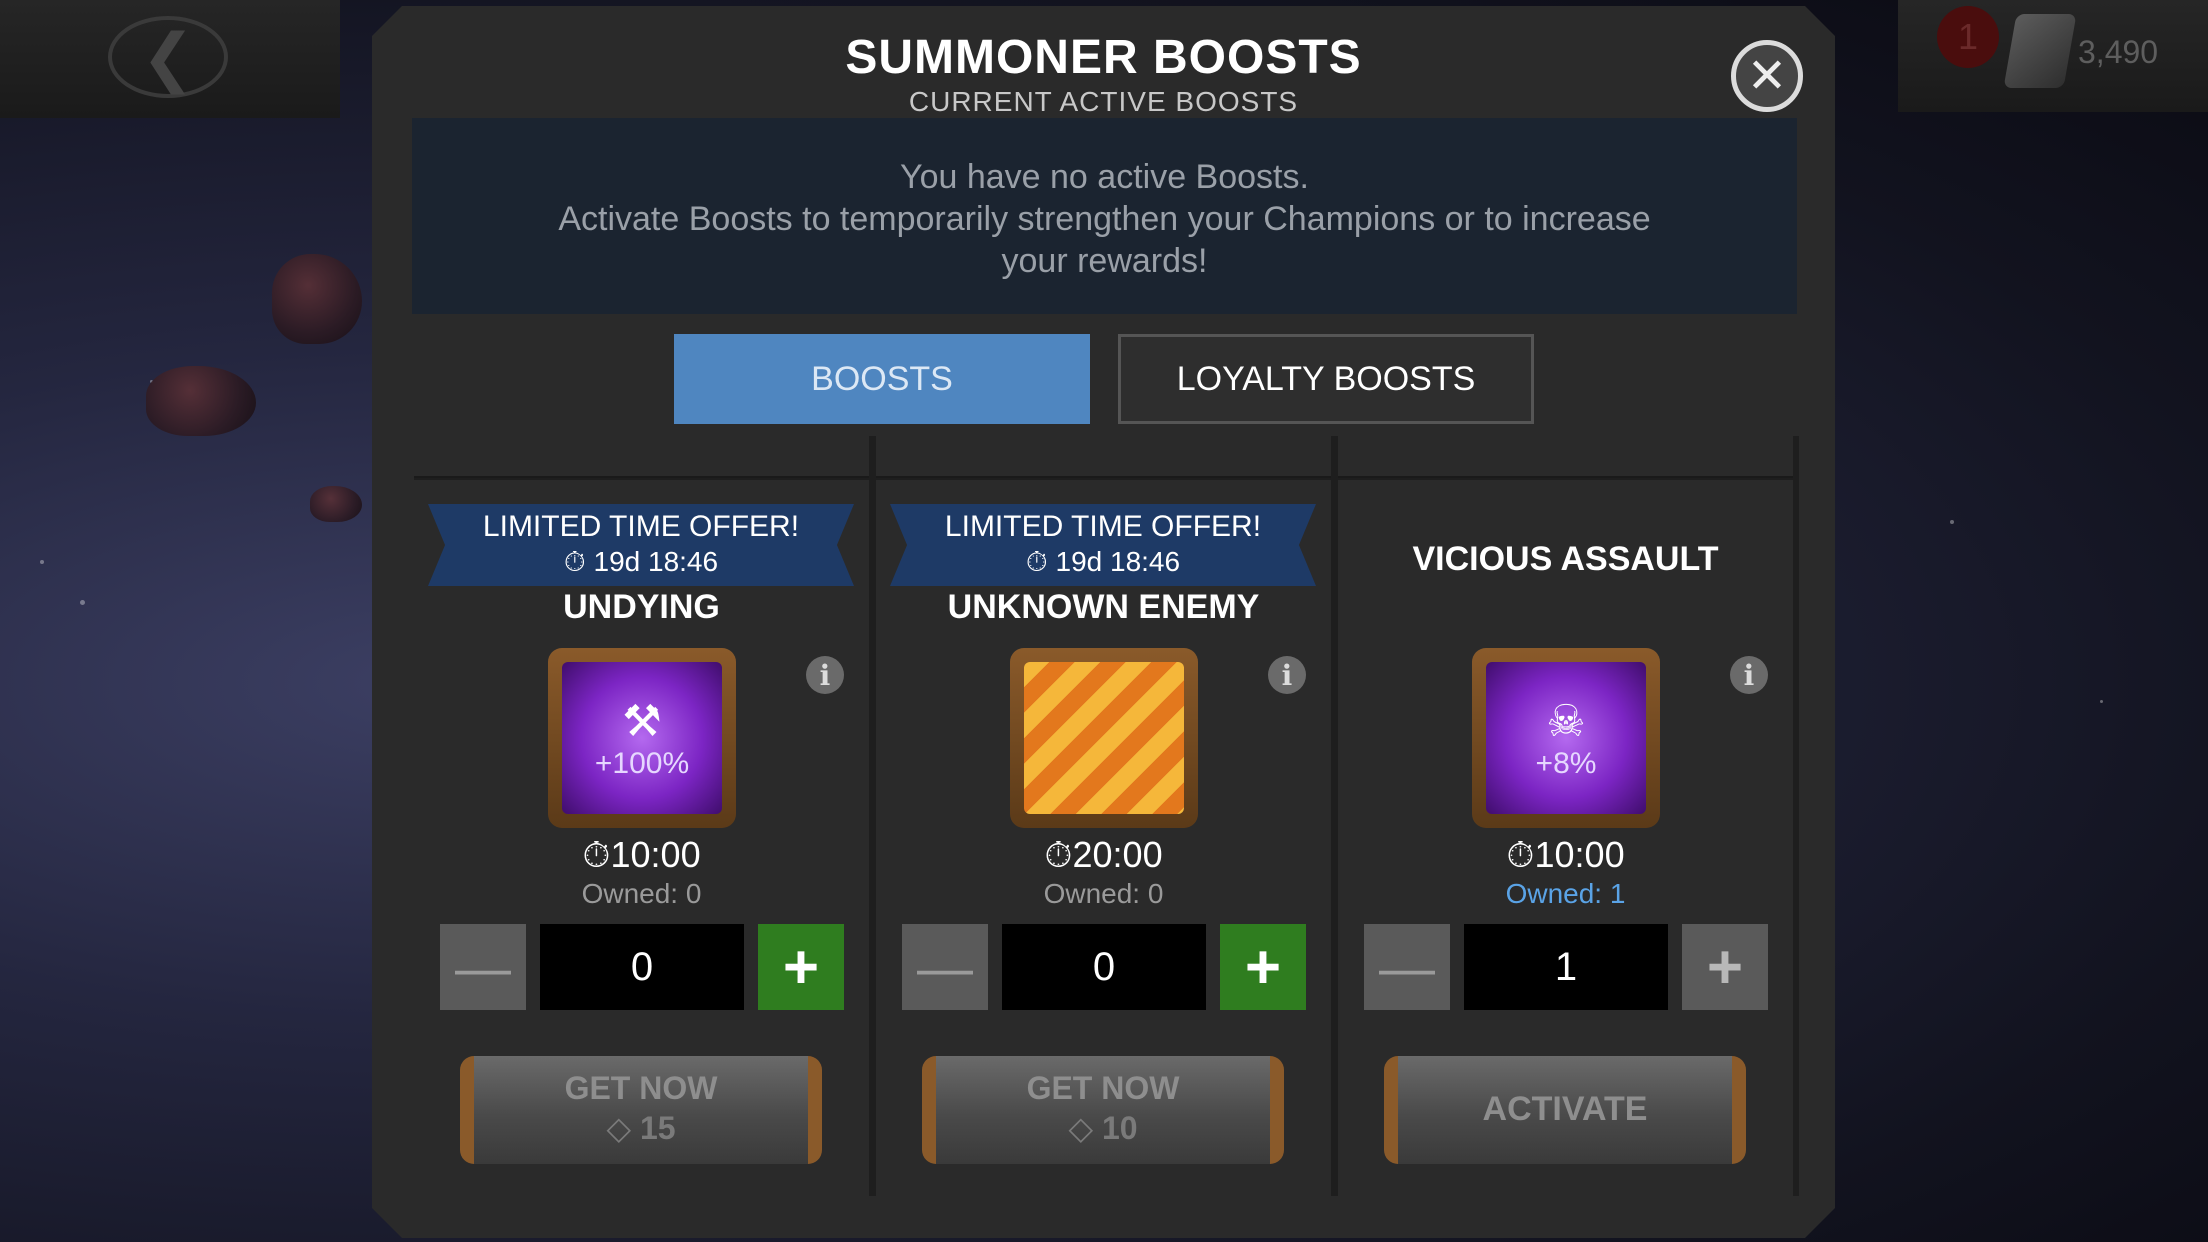 Image resolution: width=2208 pixels, height=1242 pixels. I want to click on boost-name: UNKNOWN ENEMY, so click(1103, 607).